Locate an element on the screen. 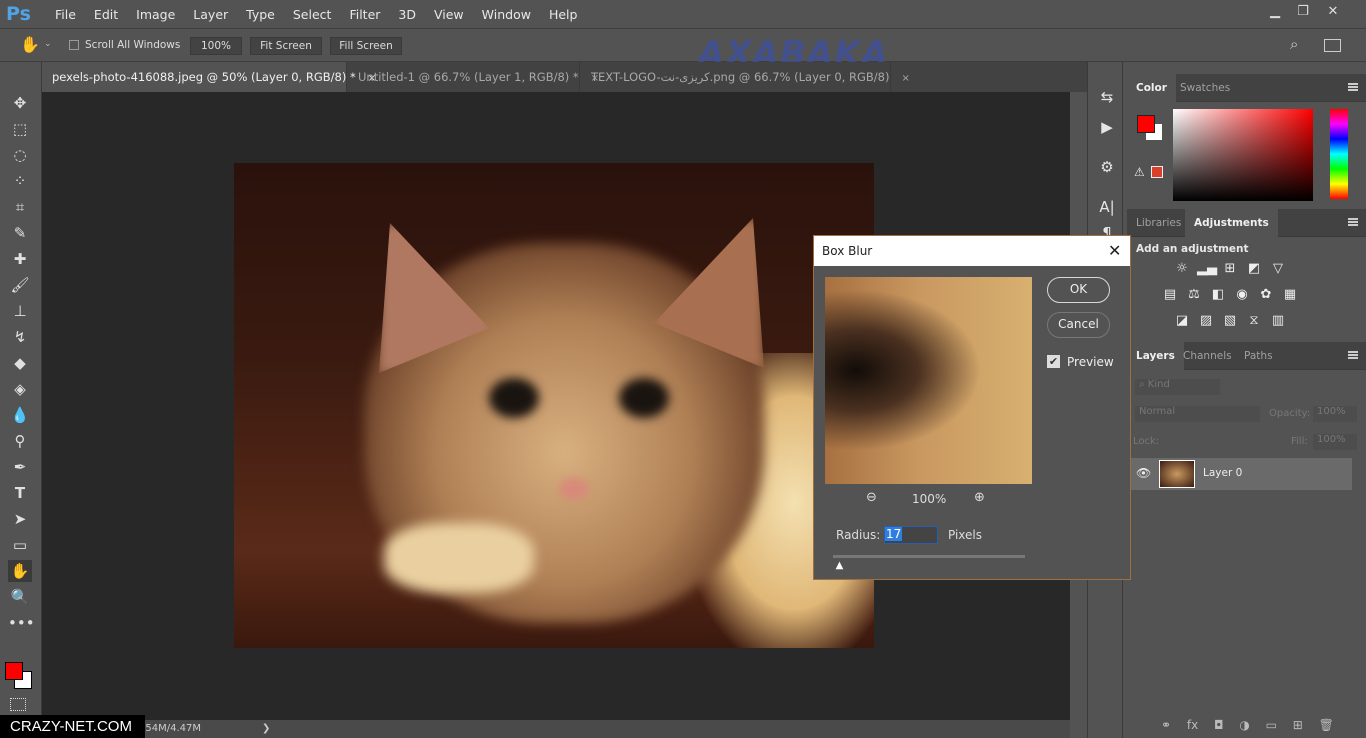 This screenshot has width=1366, height=738. workspace-icon is located at coordinates (1332, 45).